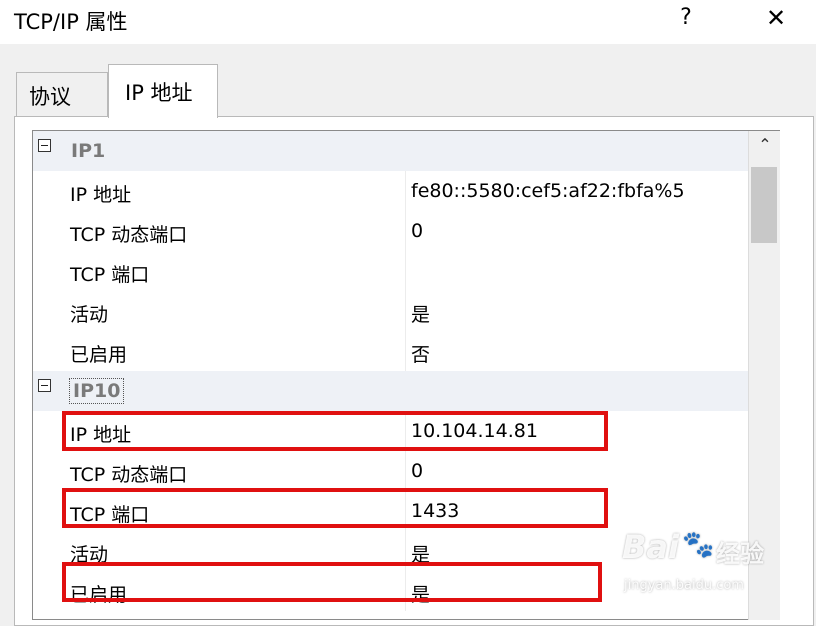  I want to click on property-row: 活动 是, so click(391, 311).